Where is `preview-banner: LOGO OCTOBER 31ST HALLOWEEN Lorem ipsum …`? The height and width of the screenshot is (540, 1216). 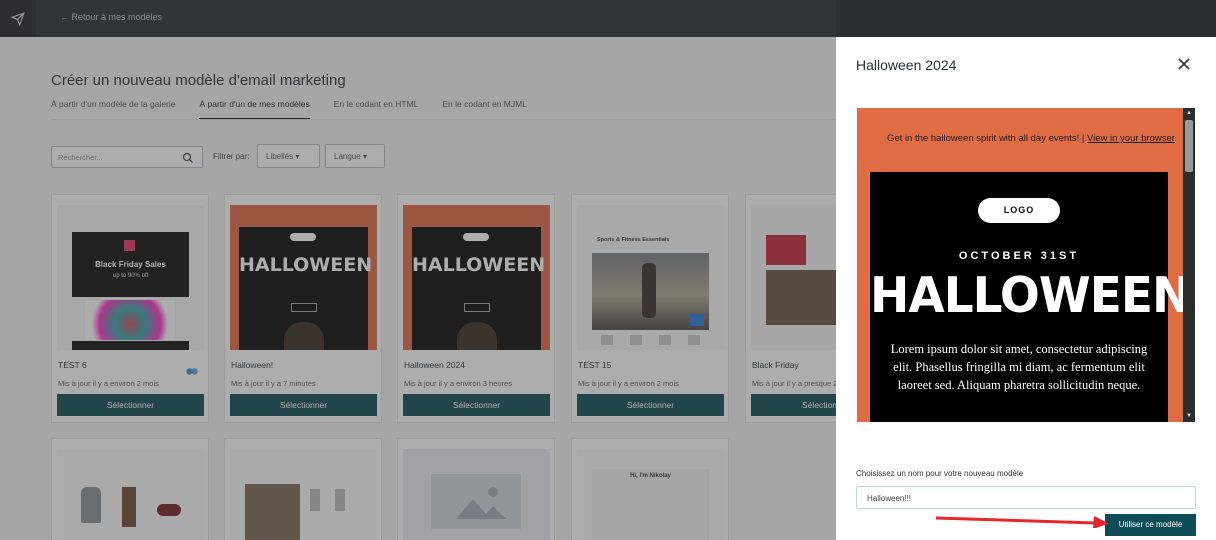
preview-banner: LOGO OCTOBER 31ST HALLOWEEN Lorem ipsum … is located at coordinates (1030, 297).